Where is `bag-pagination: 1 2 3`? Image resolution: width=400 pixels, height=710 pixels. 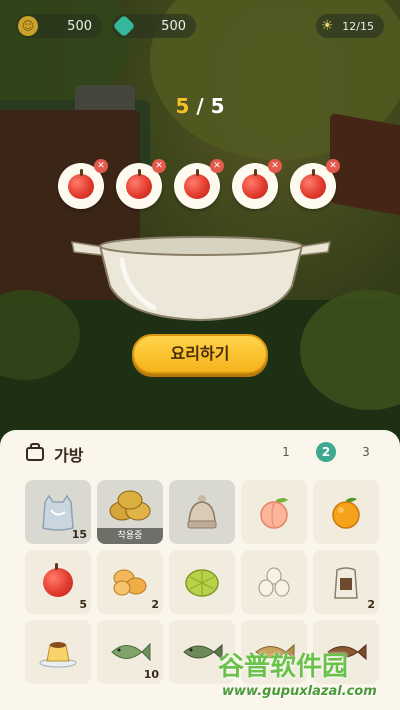
bag-pagination: 1 2 3 is located at coordinates (326, 452).